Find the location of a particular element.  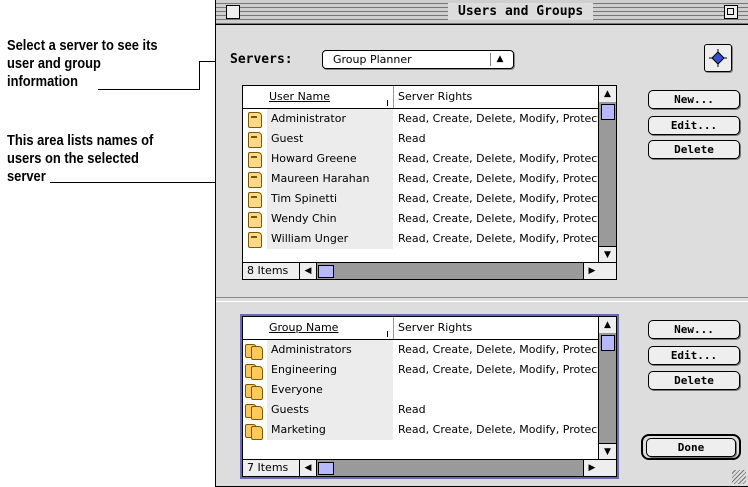

user-name: Guest is located at coordinates (330, 139).